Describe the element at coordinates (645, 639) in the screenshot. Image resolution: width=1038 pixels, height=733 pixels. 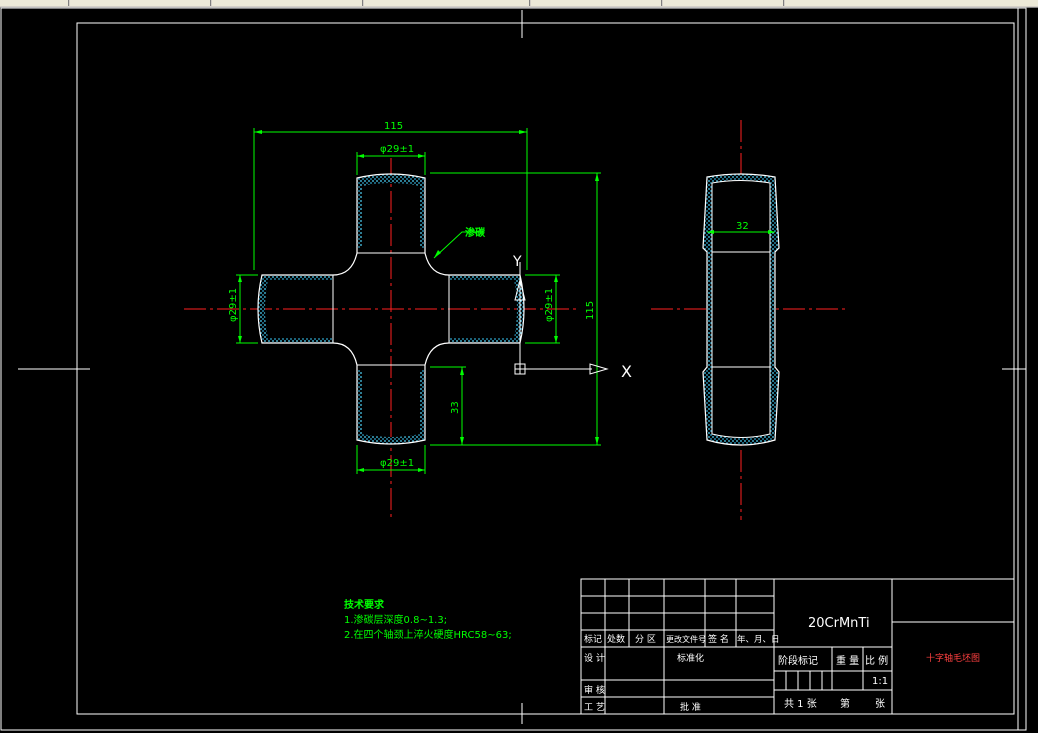
I see `tb-header-zone: 分 区` at that location.